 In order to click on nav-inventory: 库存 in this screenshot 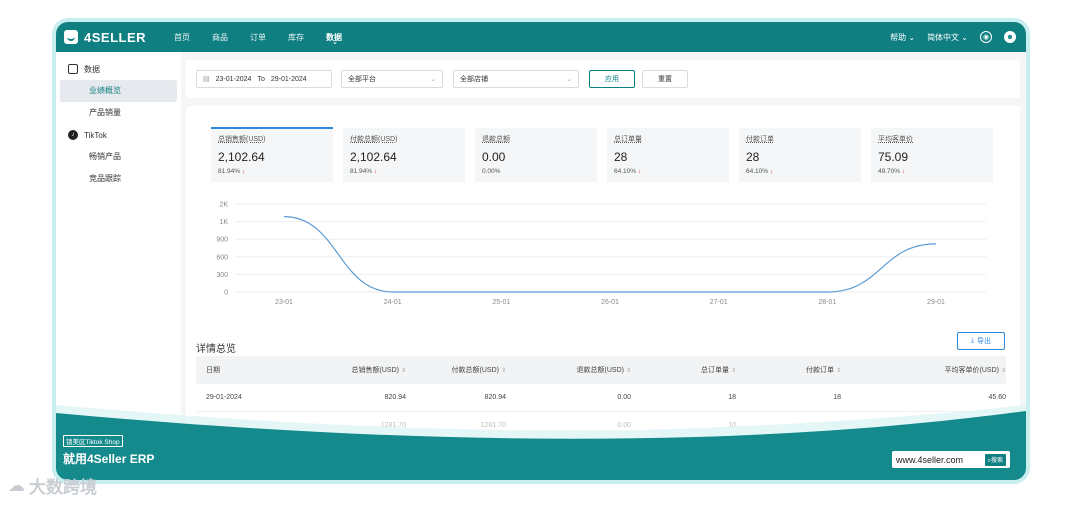, I will do `click(296, 37)`.